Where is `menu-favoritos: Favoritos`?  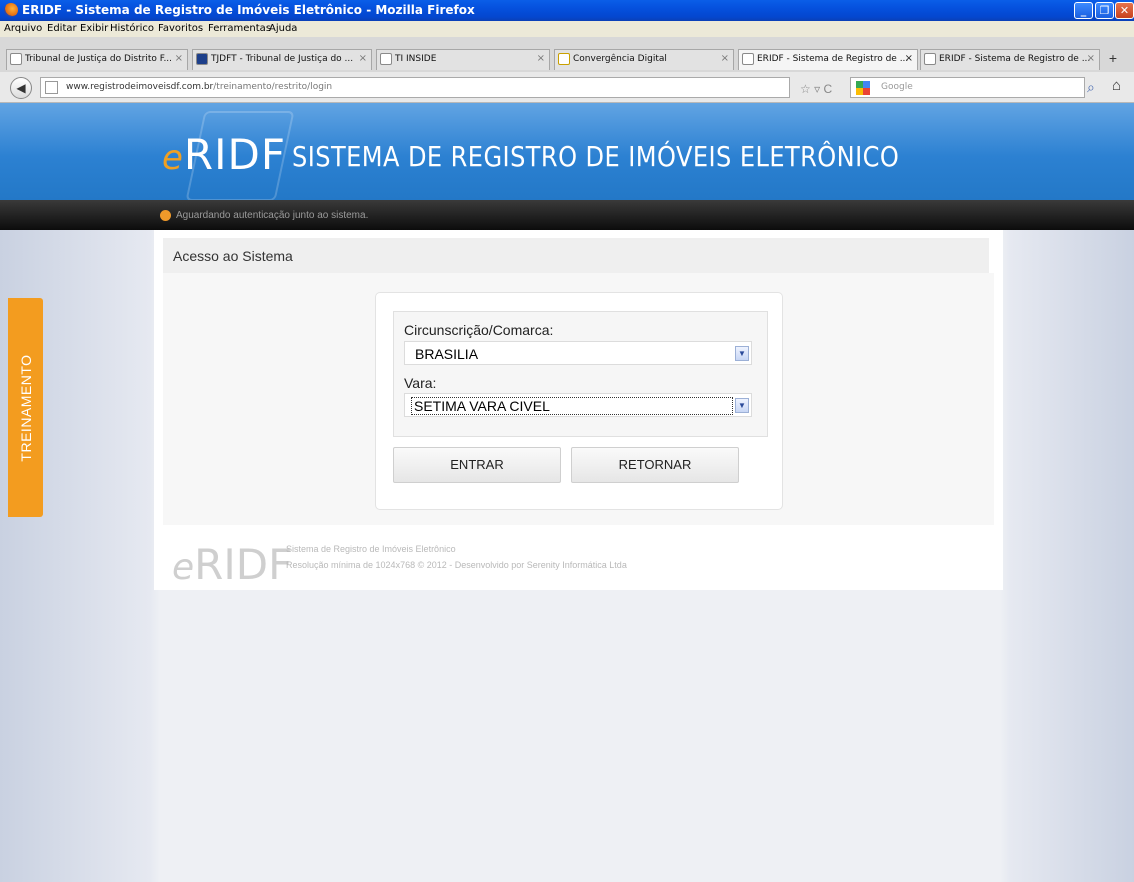 menu-favoritos: Favoritos is located at coordinates (180, 28).